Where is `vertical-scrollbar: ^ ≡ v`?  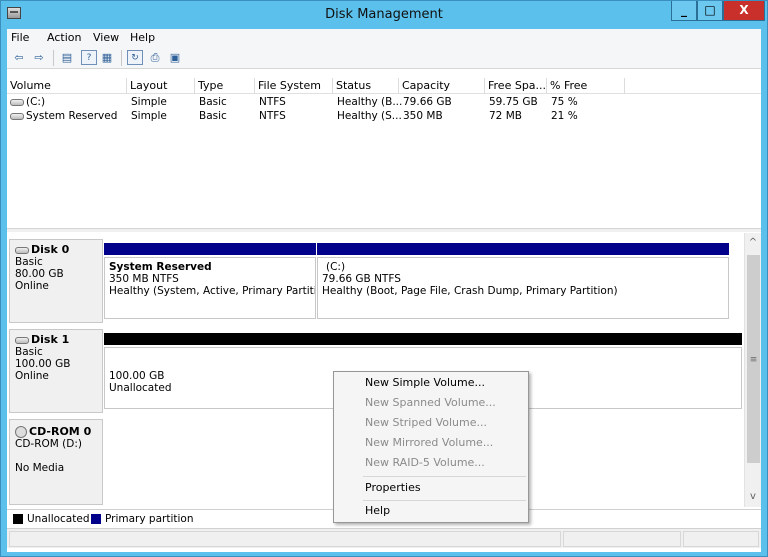
vertical-scrollbar: ^ ≡ v is located at coordinates (752, 370).